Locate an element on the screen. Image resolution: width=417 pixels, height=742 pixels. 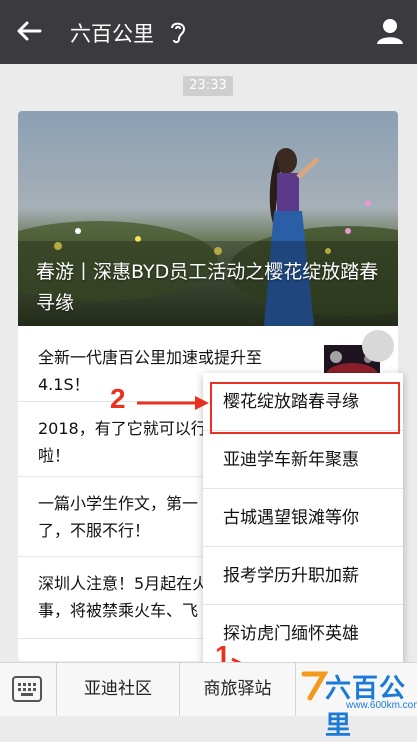
item-title-line: 了，不服不行！ is located at coordinates (94, 530).